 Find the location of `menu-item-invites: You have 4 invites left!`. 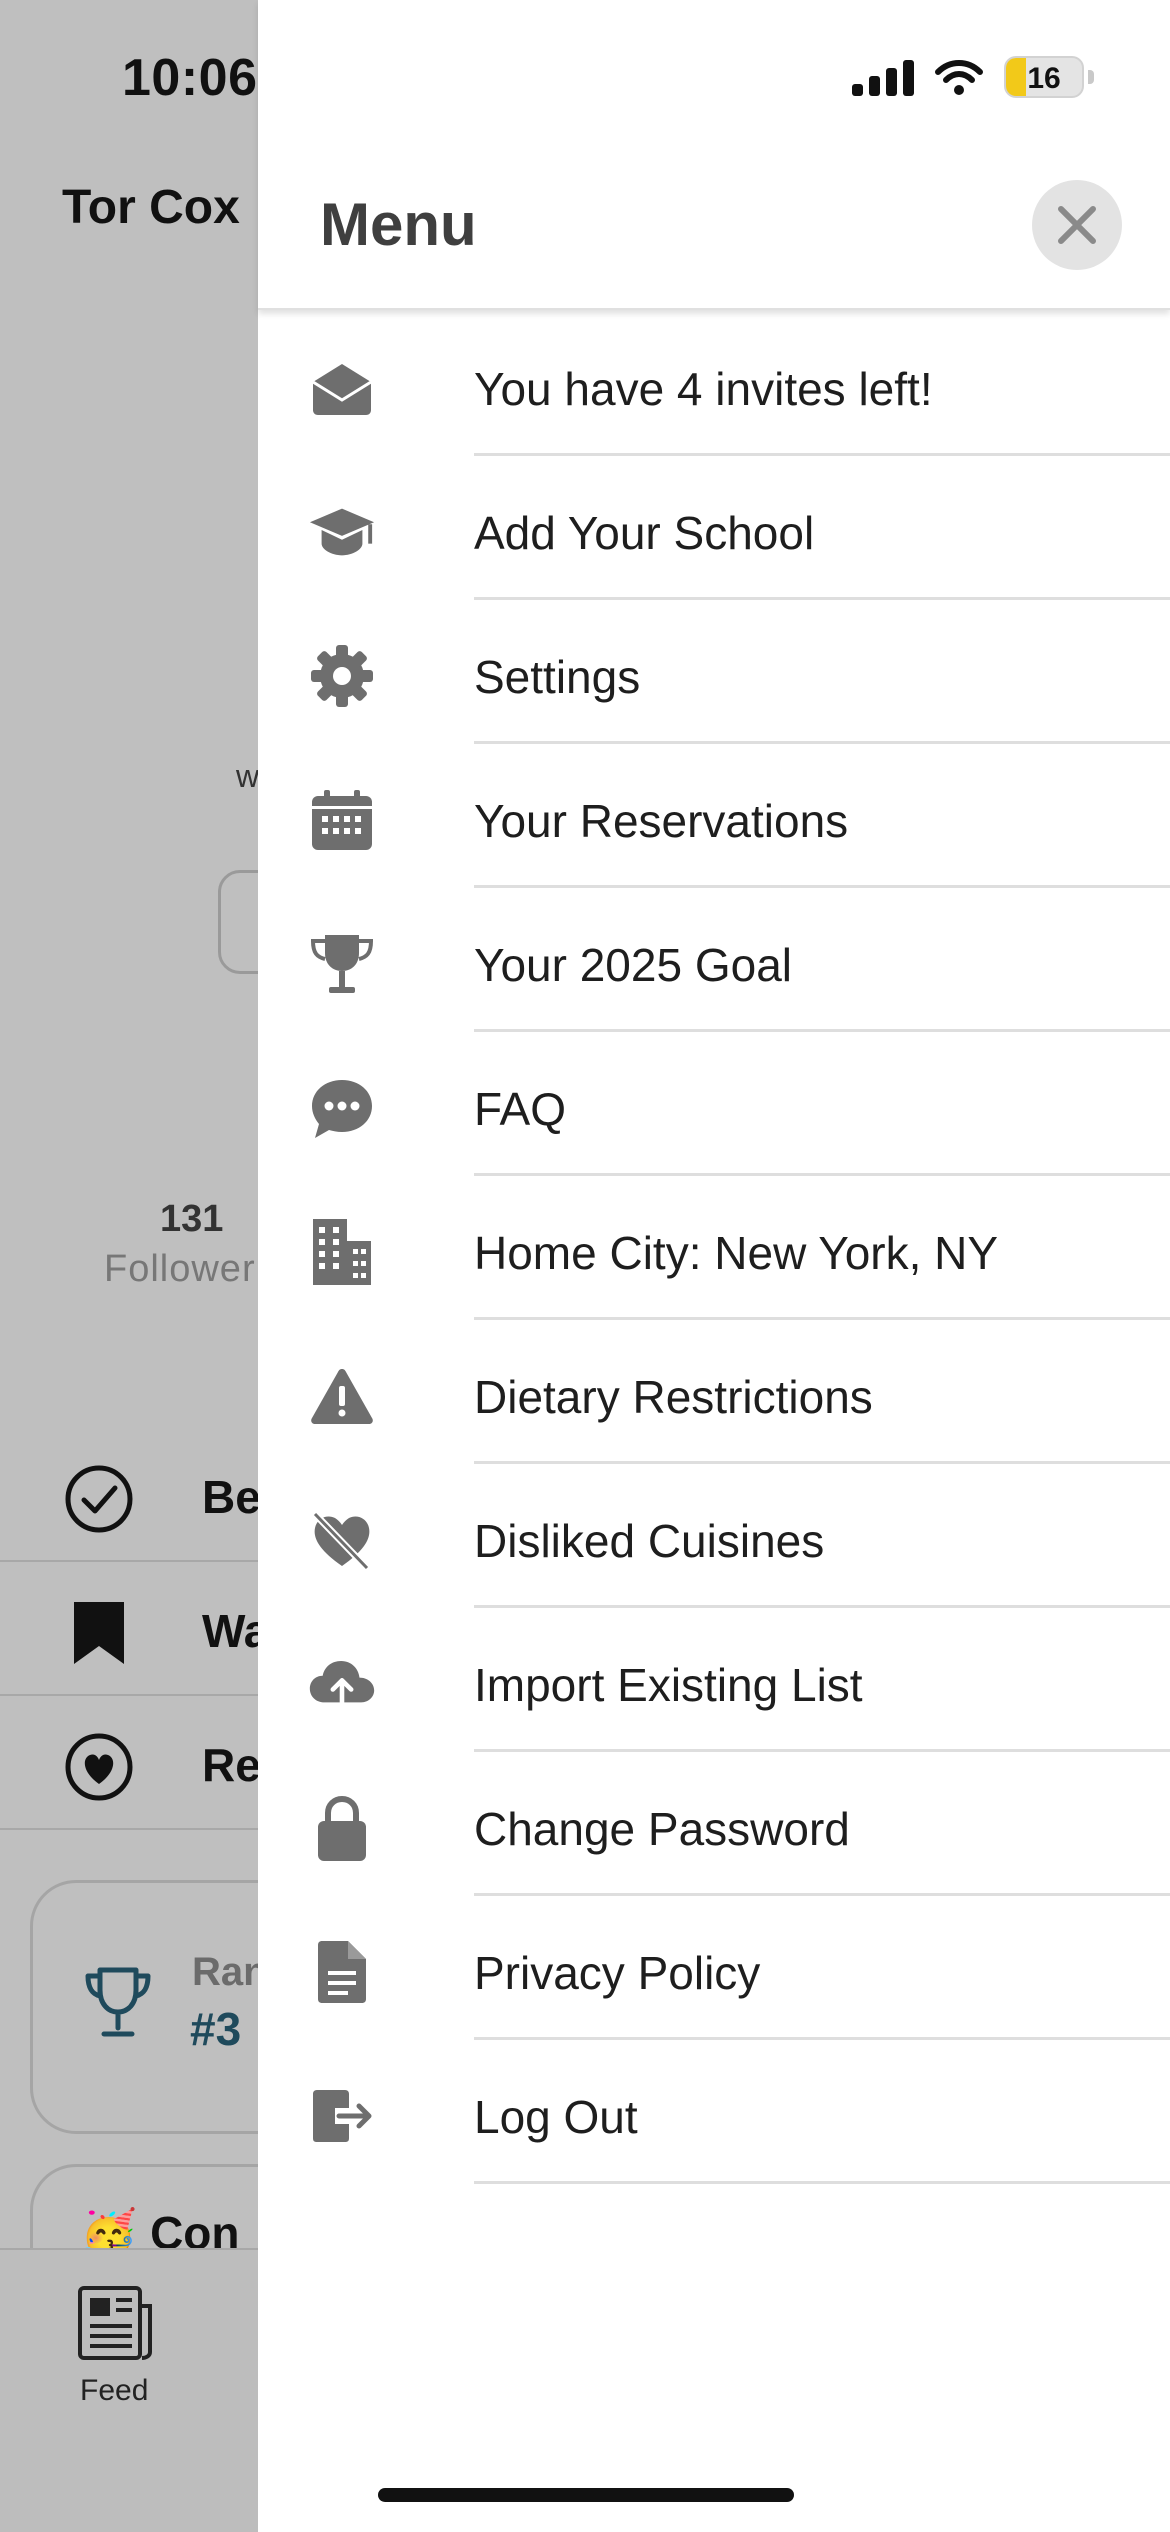

menu-item-invites: You have 4 invites left! is located at coordinates (714, 384).